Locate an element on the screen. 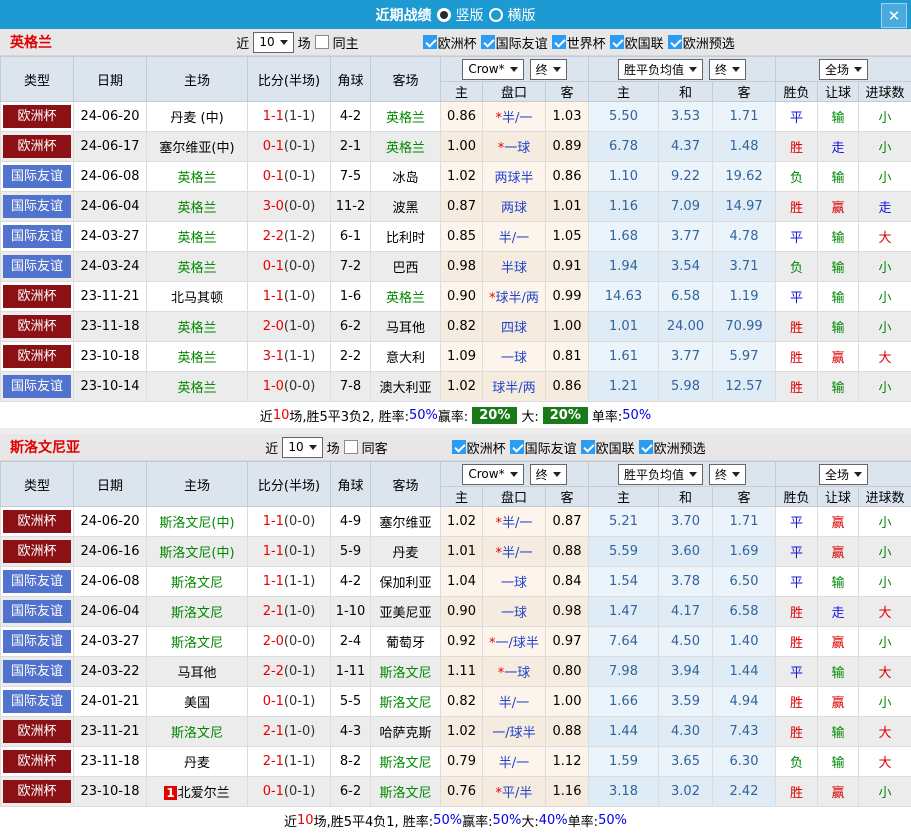 The height and width of the screenshot is (833, 911). league-label: 欧洲预选 is located at coordinates (680, 447).